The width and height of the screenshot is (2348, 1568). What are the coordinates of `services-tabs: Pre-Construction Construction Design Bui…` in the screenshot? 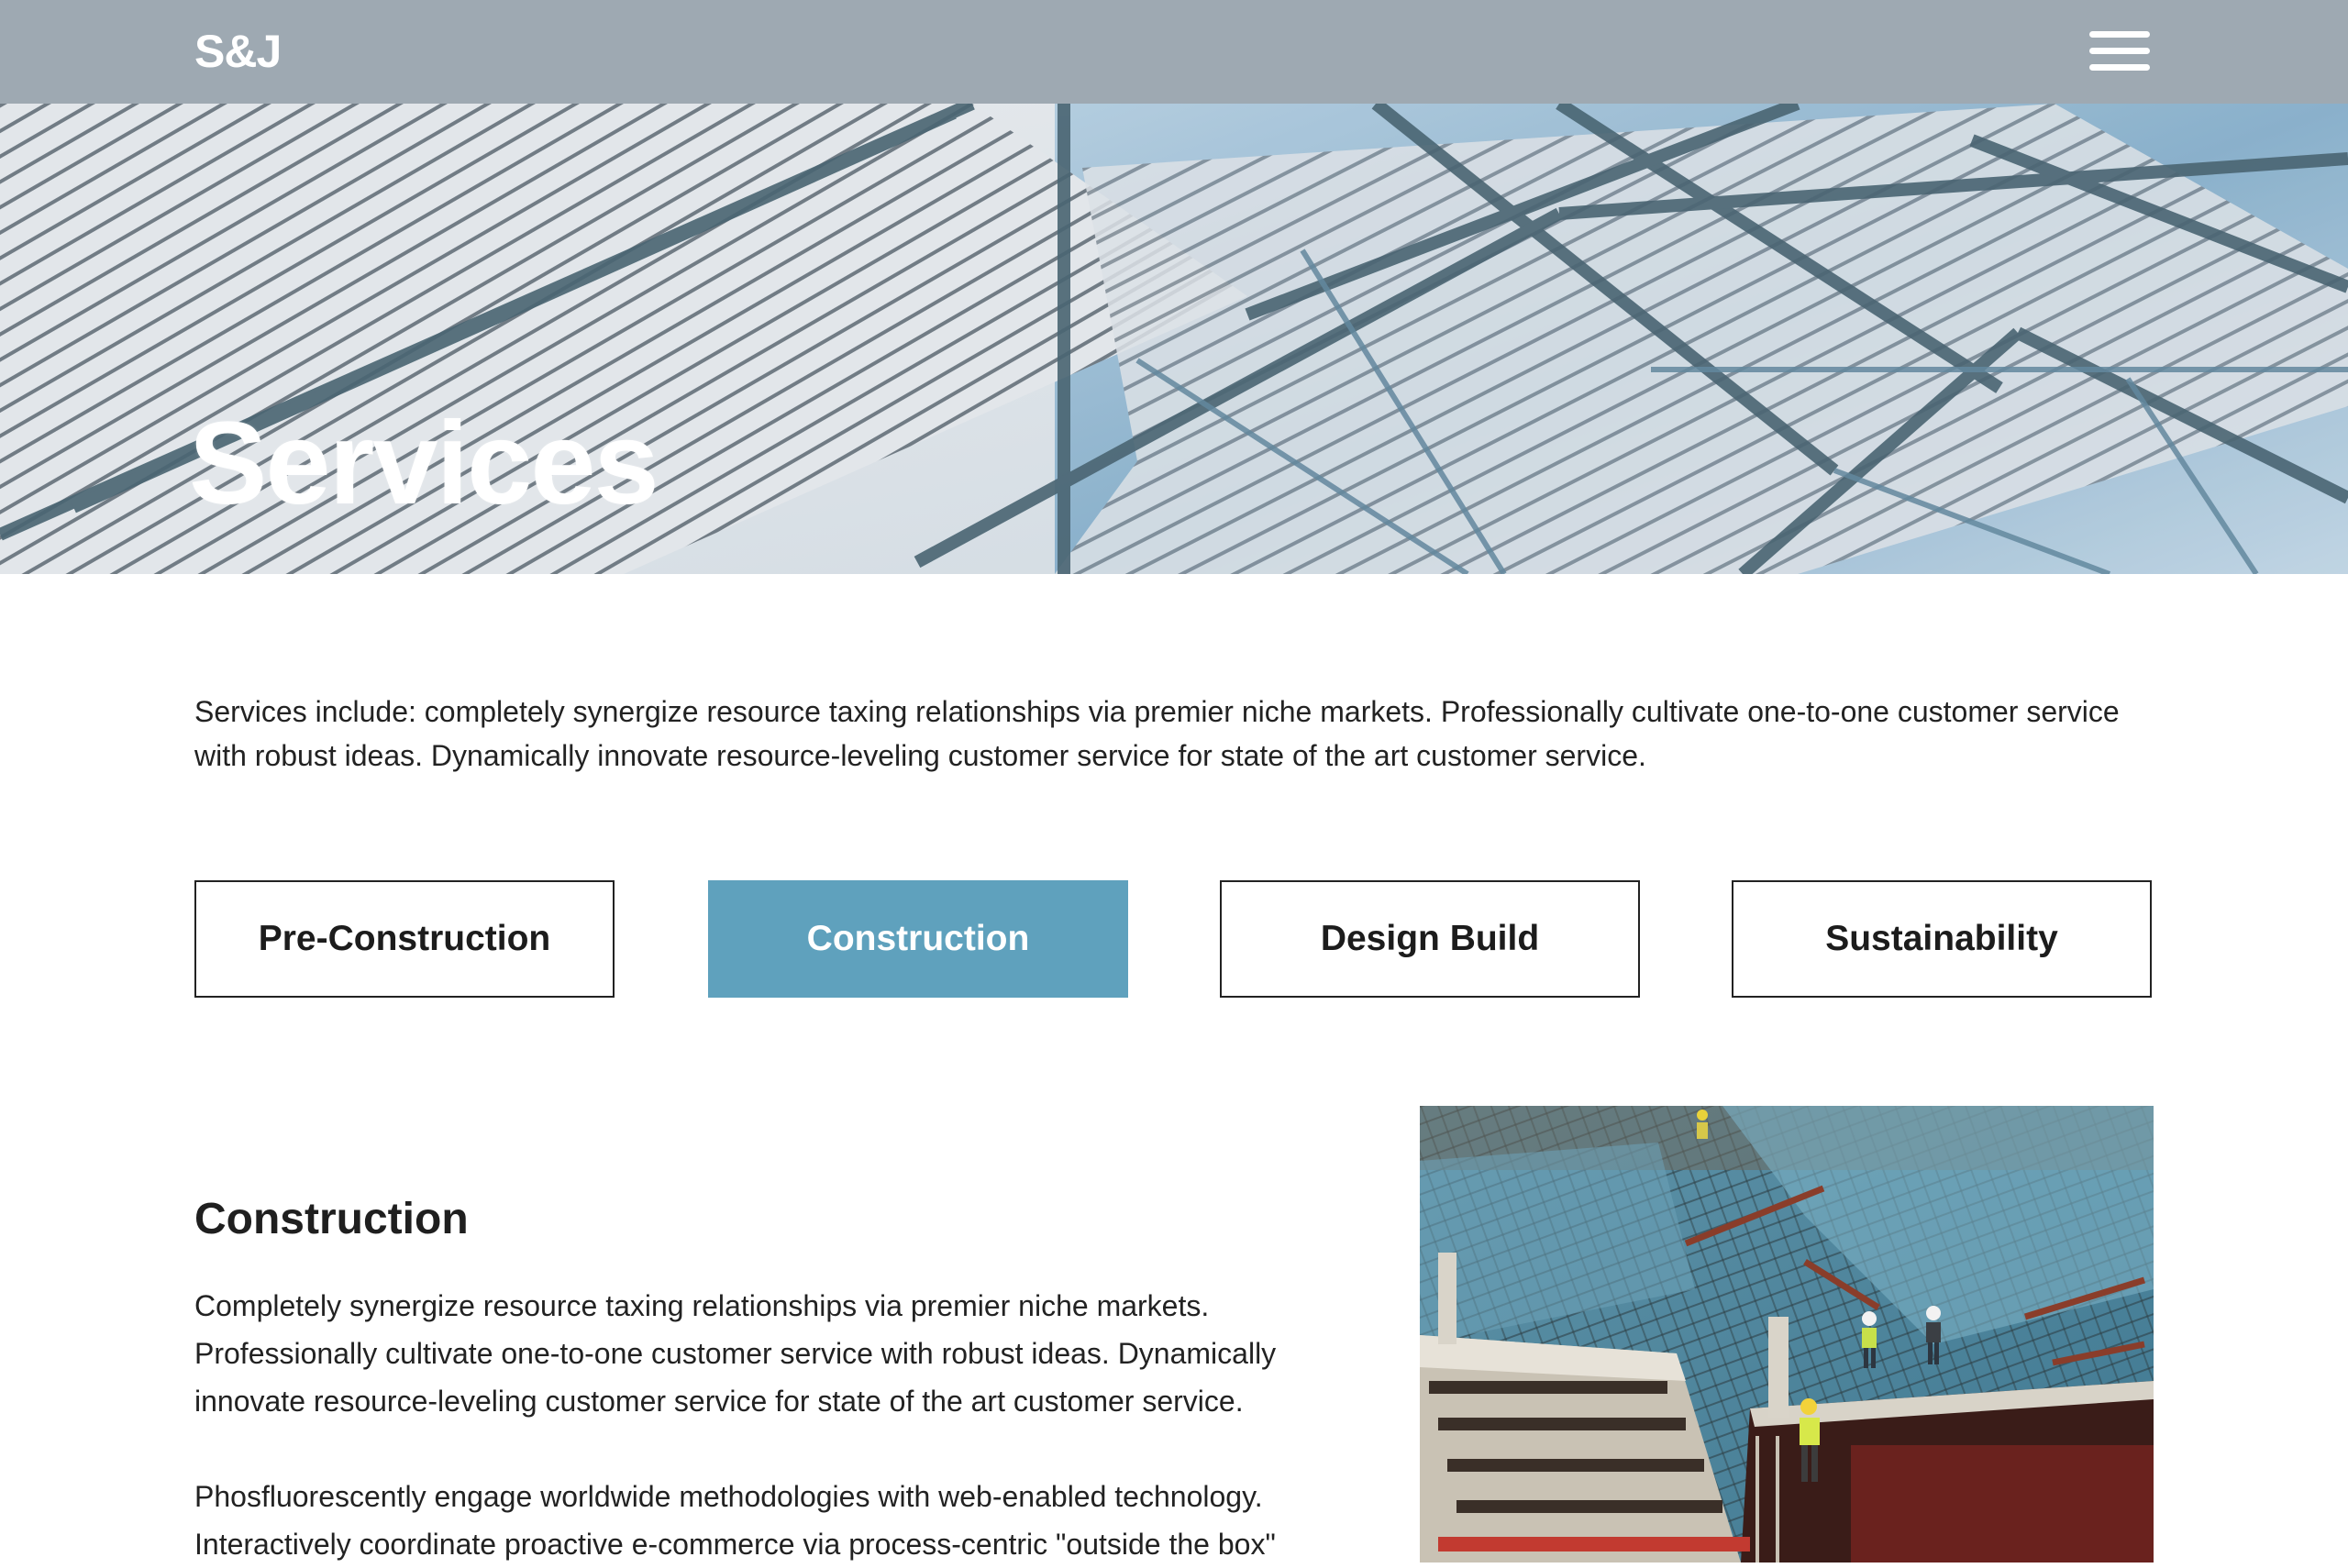 It's located at (1174, 939).